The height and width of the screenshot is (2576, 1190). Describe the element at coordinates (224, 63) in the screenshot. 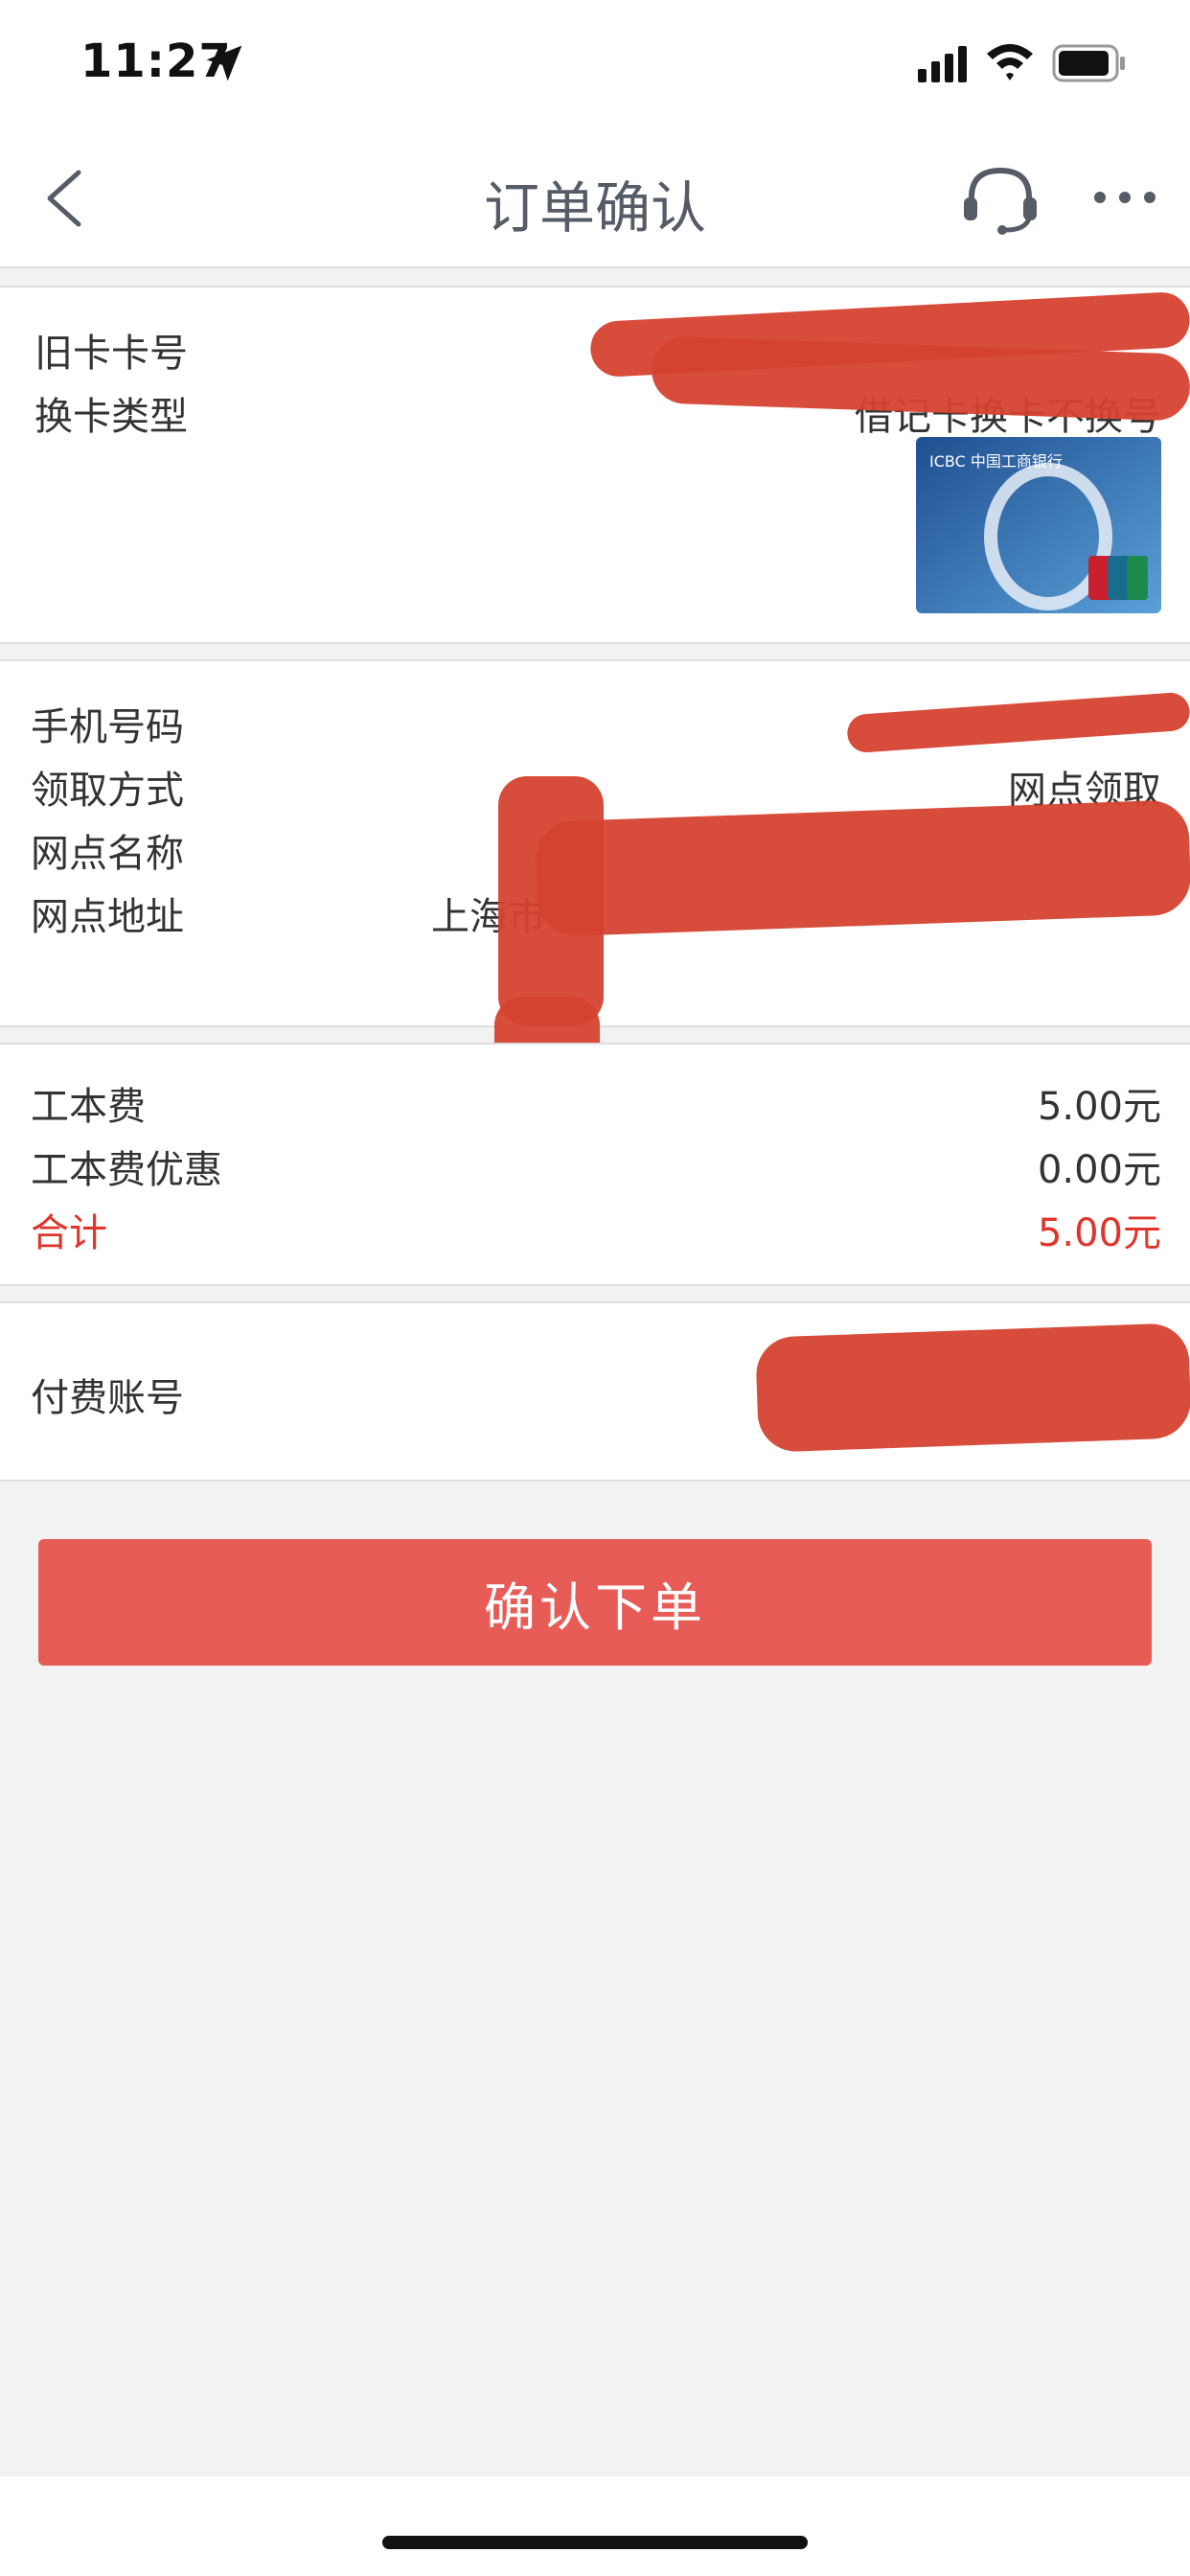

I see `location-arrow-icon` at that location.